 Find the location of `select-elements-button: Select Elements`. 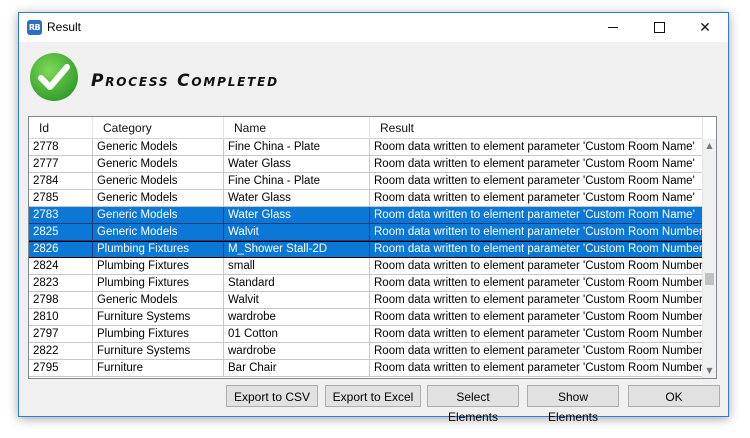

select-elements-button: Select Elements is located at coordinates (473, 404).